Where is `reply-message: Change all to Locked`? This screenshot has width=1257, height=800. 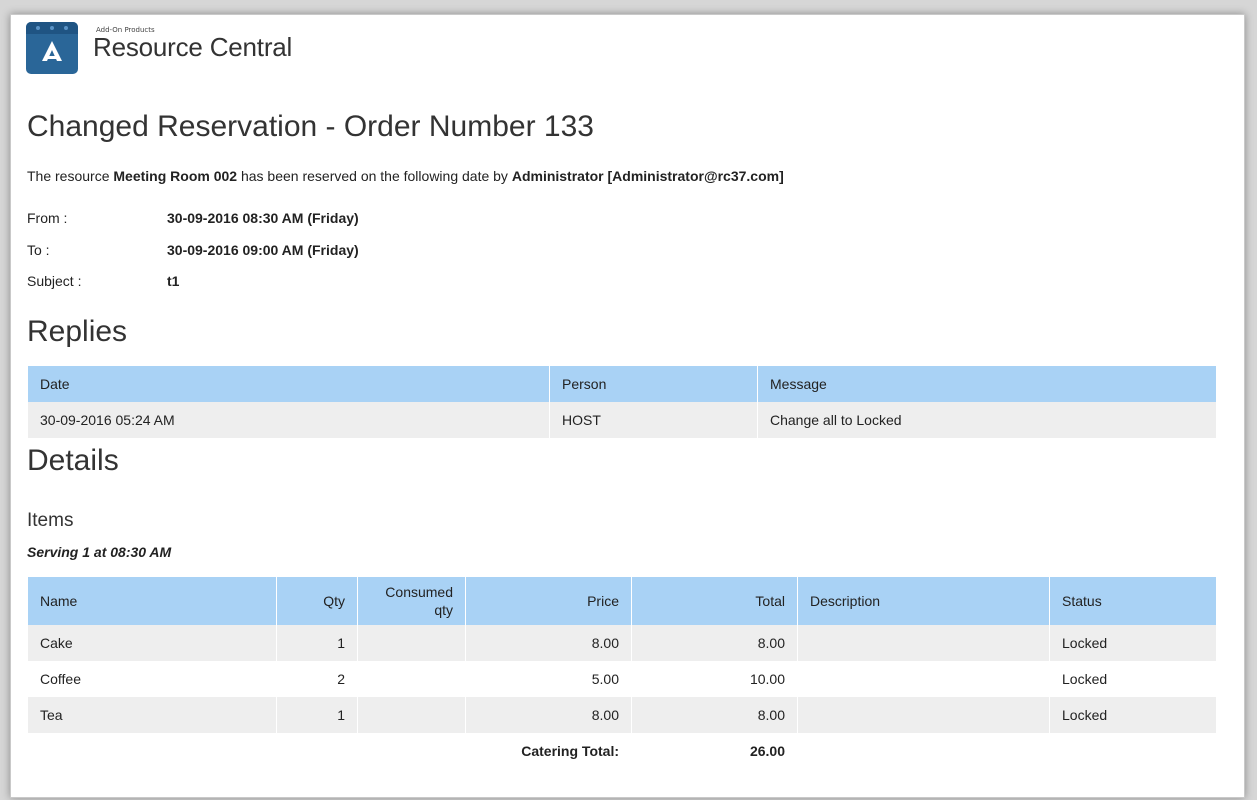
reply-message: Change all to Locked is located at coordinates (987, 420).